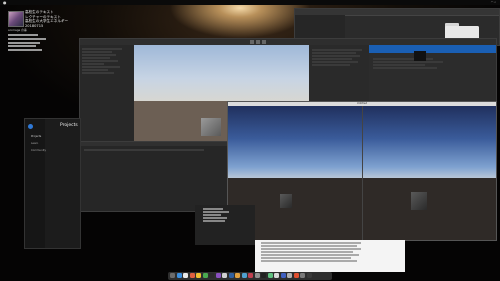  I want to click on play-button, so click(252, 42).